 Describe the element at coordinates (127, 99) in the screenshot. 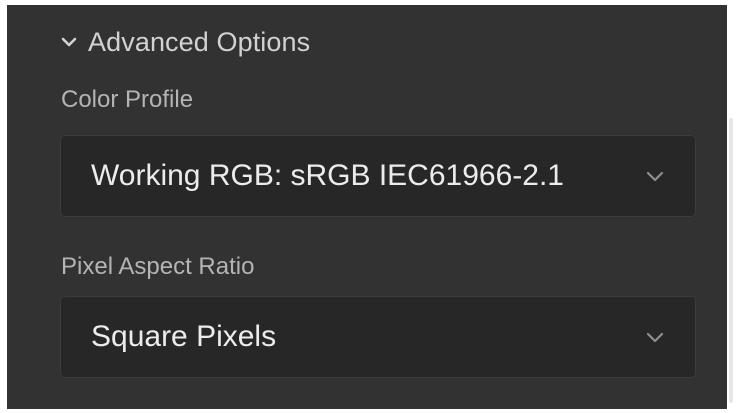

I see `color-profile-label: Color Profile` at that location.